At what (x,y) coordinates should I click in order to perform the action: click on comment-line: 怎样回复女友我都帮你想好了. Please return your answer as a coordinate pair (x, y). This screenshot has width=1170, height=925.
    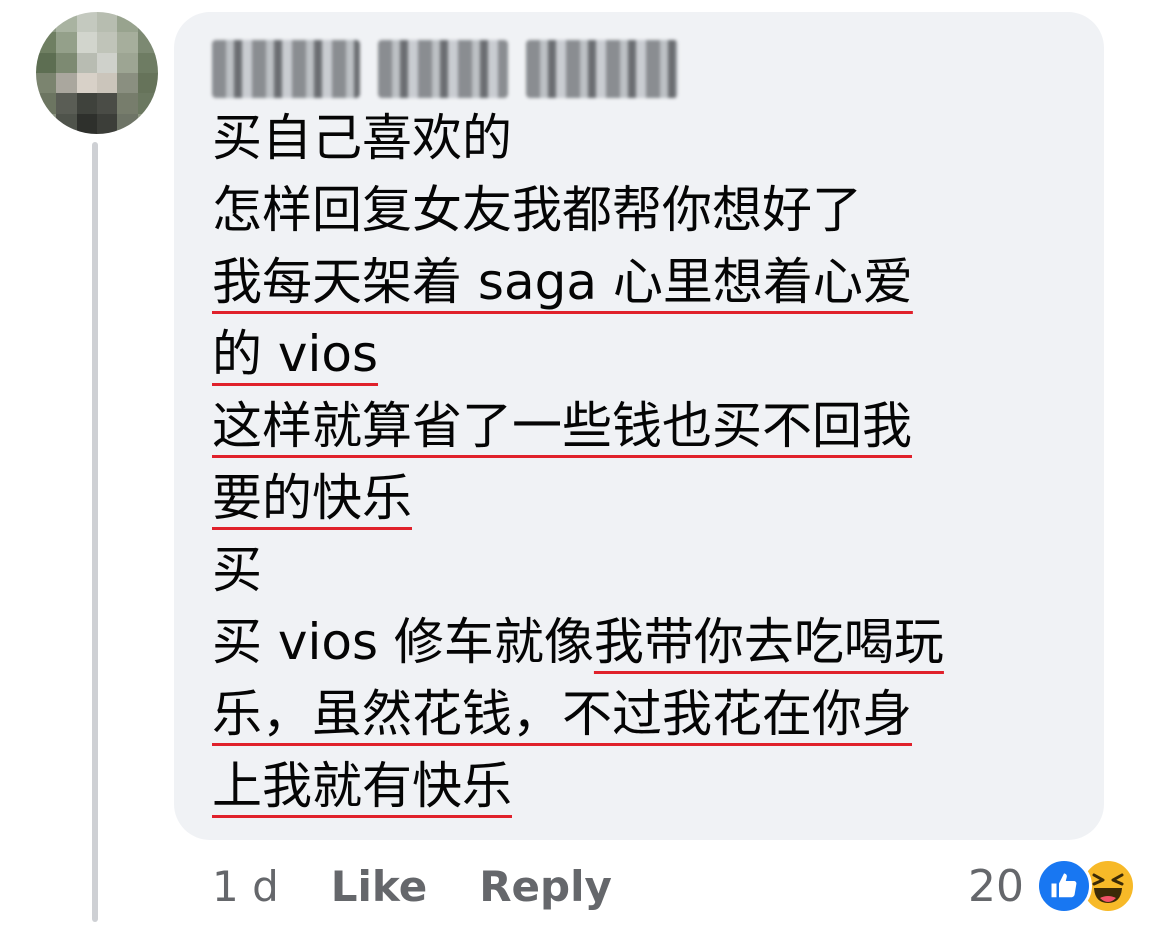
    Looking at the image, I should click on (537, 210).